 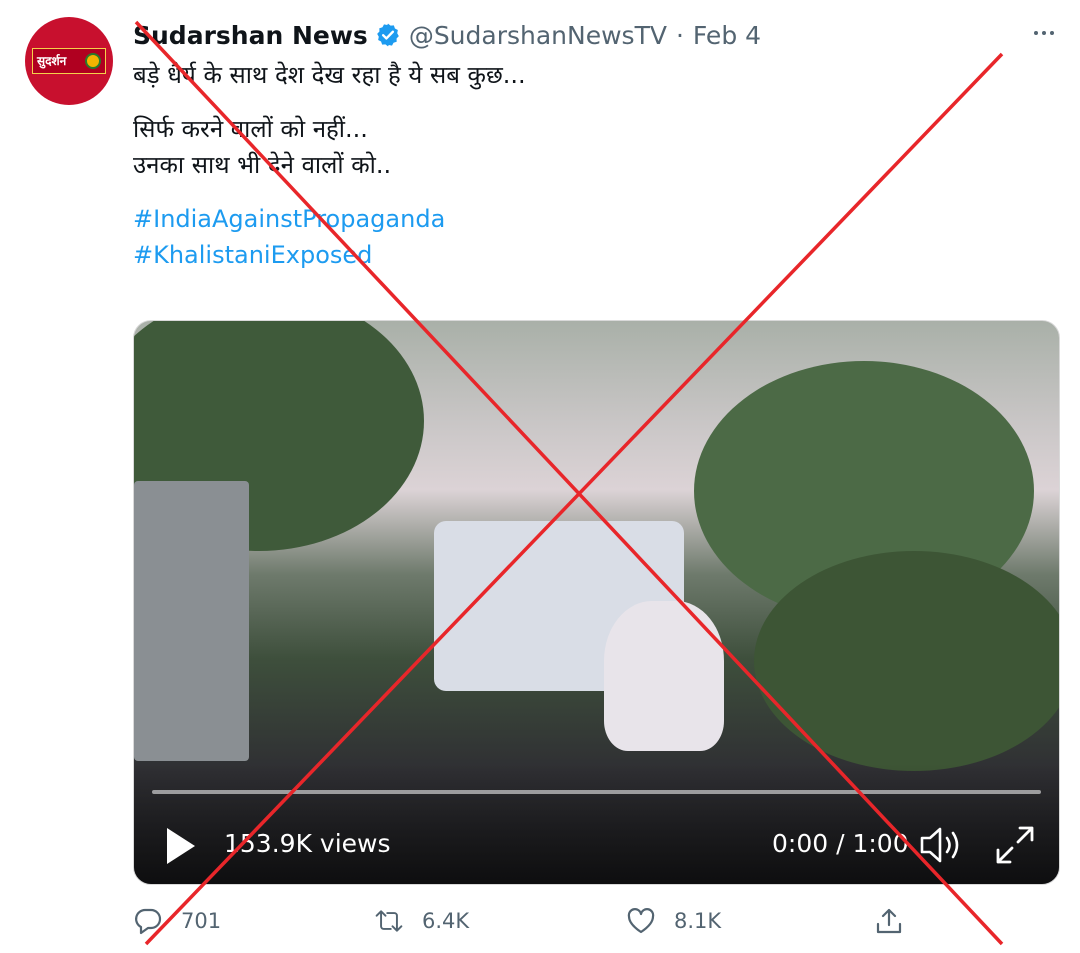 I want to click on share-action, so click(x=898, y=921).